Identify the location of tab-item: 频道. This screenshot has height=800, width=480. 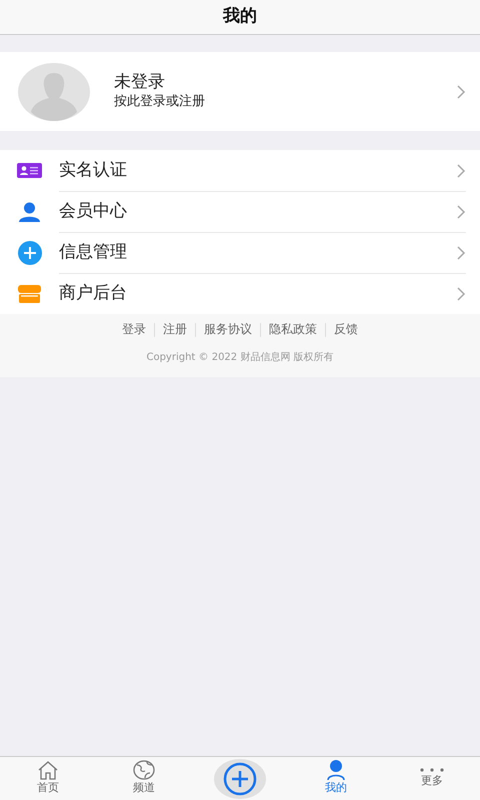
(144, 778).